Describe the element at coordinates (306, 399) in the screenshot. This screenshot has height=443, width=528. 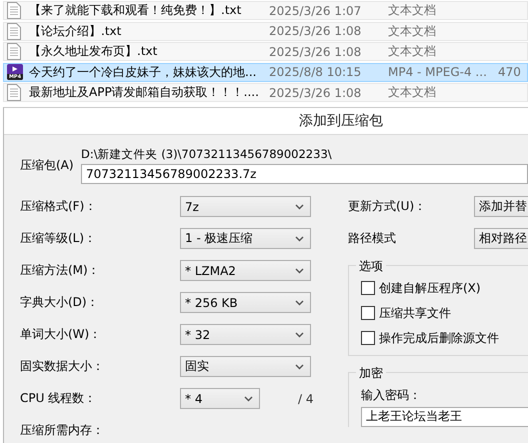
I see `thread-count-max: / 4` at that location.